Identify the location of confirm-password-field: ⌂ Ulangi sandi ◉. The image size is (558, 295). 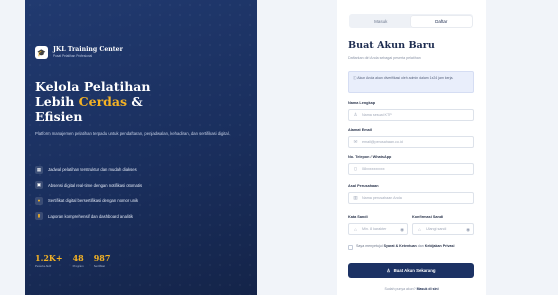
(443, 229).